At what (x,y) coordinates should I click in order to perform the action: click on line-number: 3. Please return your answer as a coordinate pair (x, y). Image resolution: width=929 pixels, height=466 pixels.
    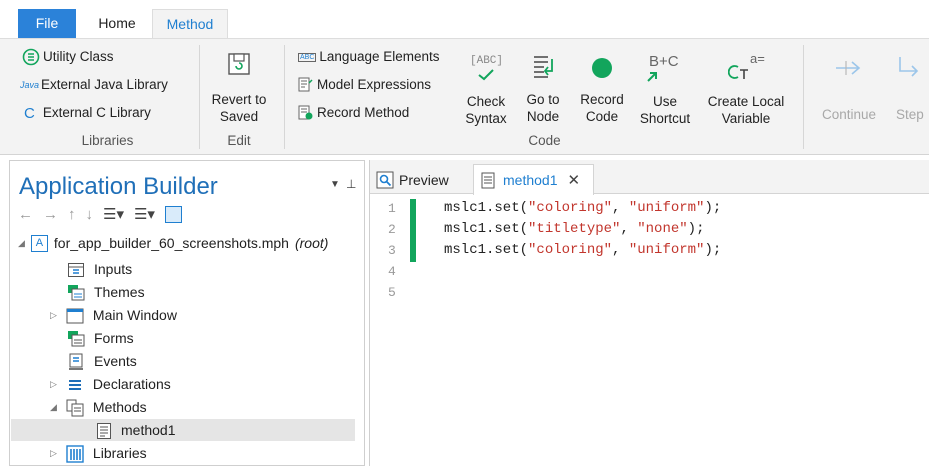
    Looking at the image, I should click on (392, 250).